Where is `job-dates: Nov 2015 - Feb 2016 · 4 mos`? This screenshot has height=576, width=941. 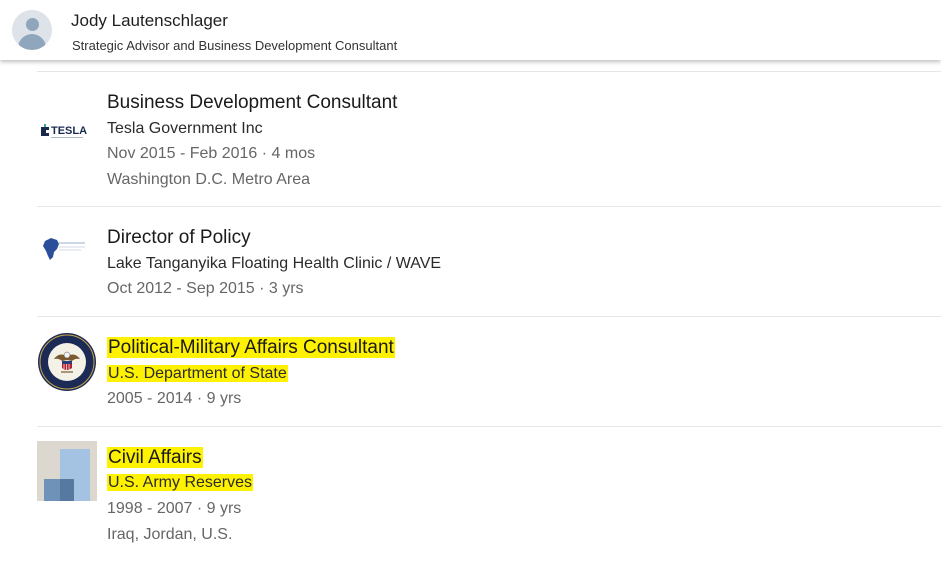 job-dates: Nov 2015 - Feb 2016 · 4 mos is located at coordinates (211, 153).